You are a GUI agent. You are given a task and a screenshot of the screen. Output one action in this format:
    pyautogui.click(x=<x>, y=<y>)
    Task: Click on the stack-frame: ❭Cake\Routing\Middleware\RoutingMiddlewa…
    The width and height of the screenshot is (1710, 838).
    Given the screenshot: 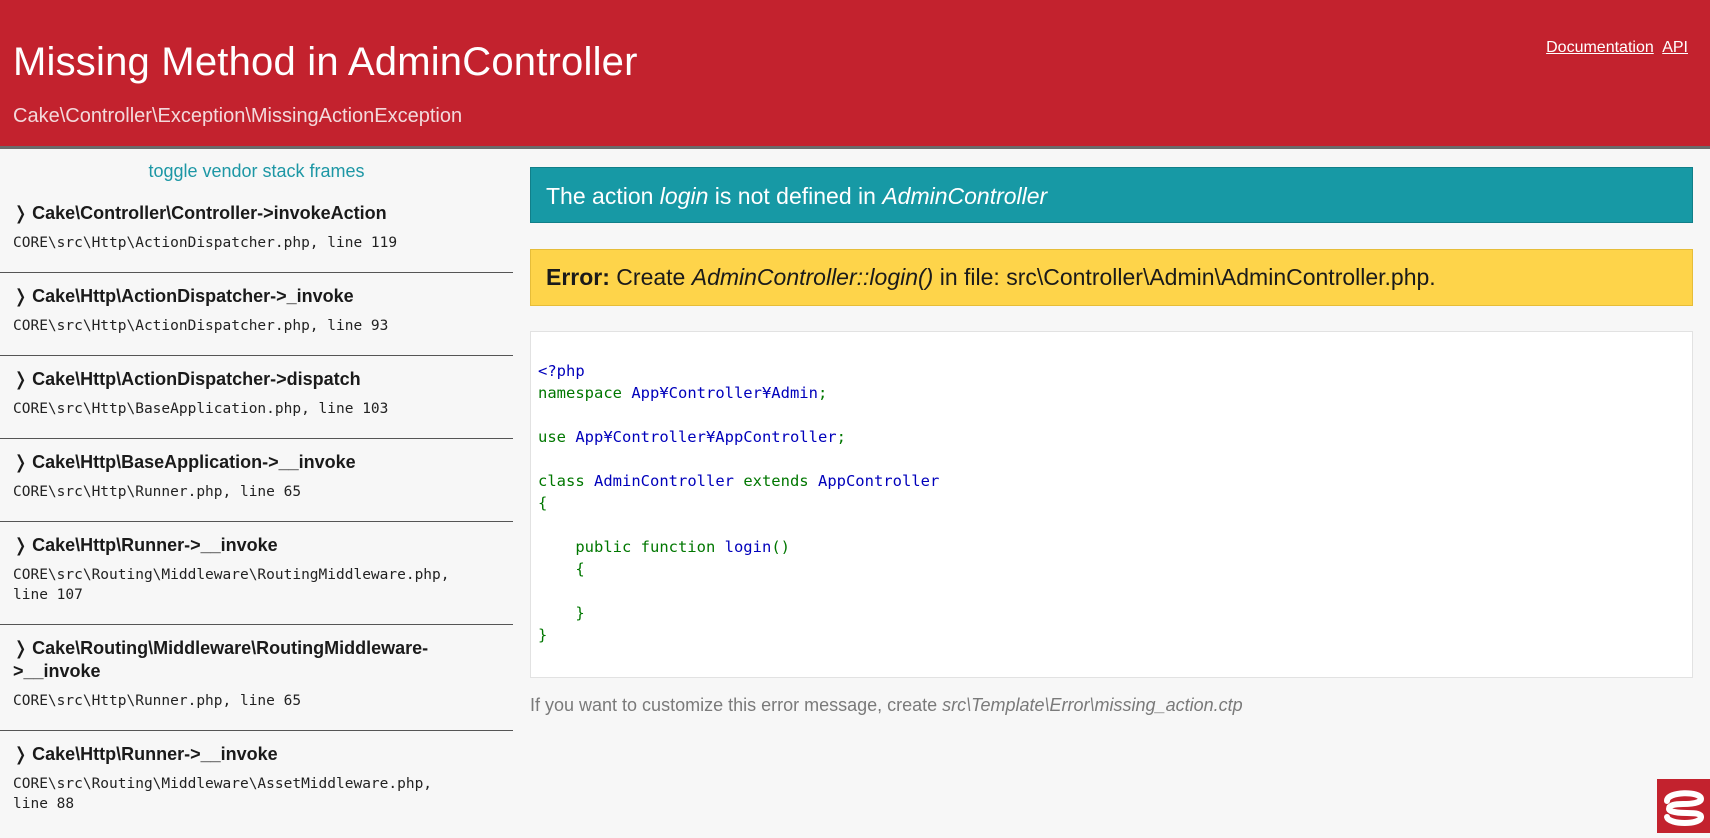 What is the action you would take?
    pyautogui.click(x=256, y=678)
    